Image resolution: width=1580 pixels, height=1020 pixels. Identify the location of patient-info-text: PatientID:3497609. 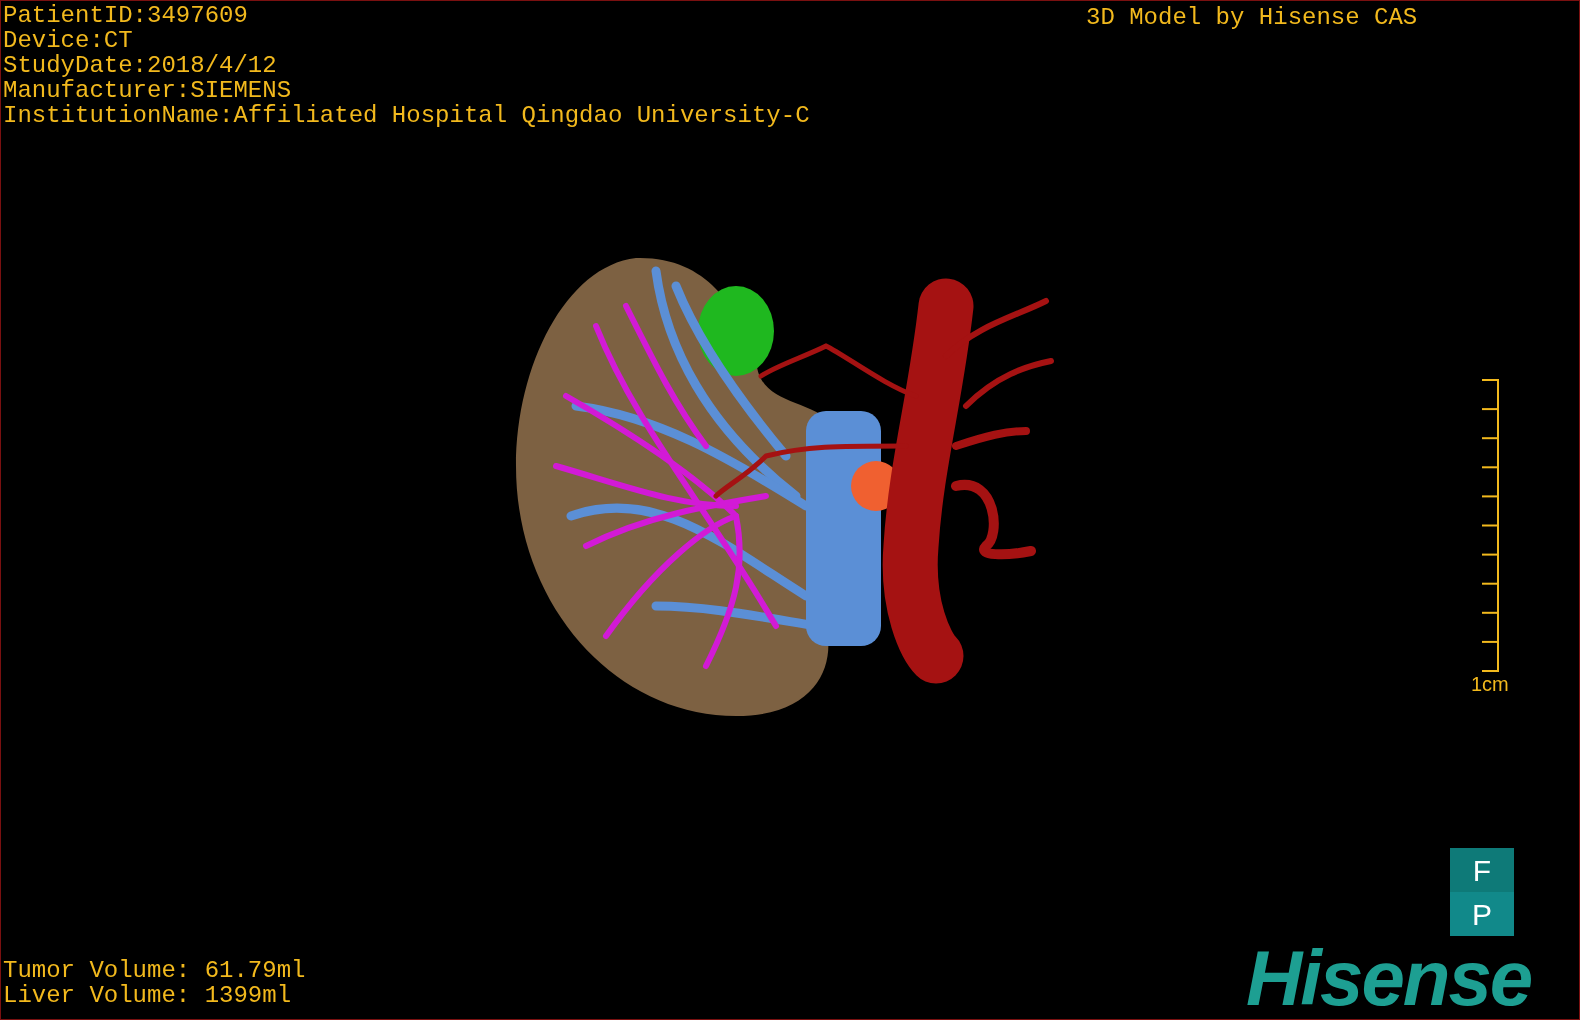
(126, 15).